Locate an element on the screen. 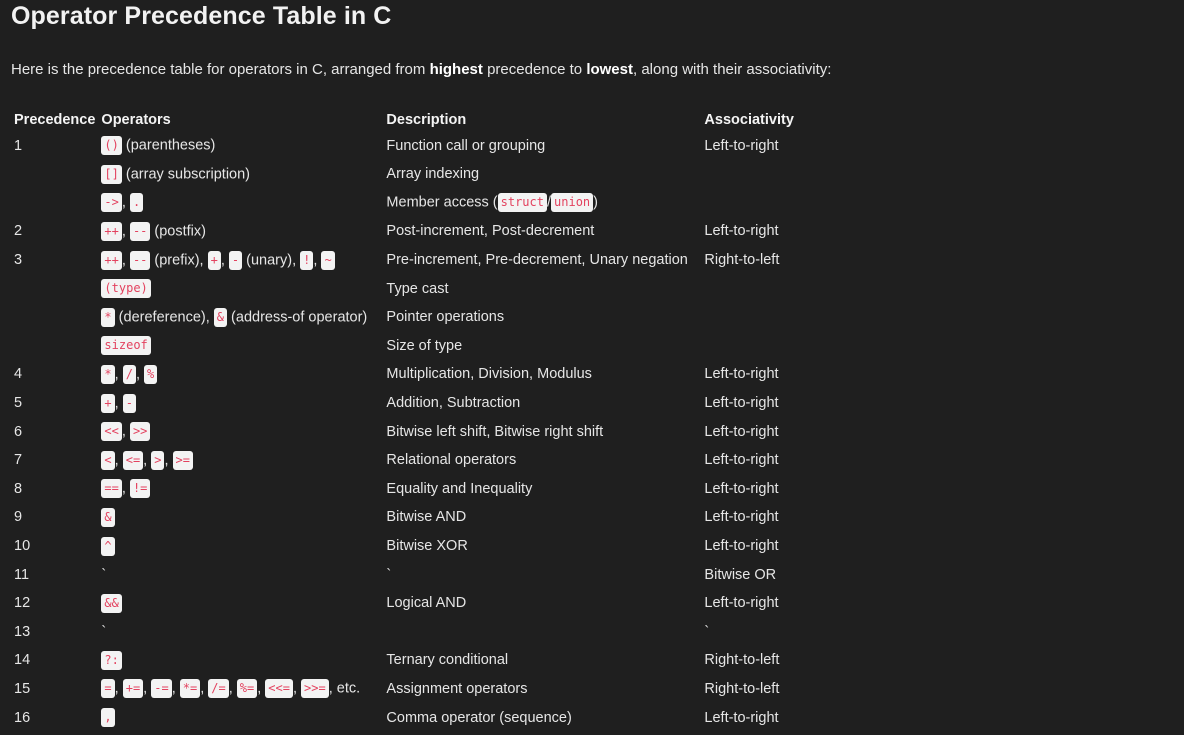  description-cell: Array indexing is located at coordinates (433, 174).